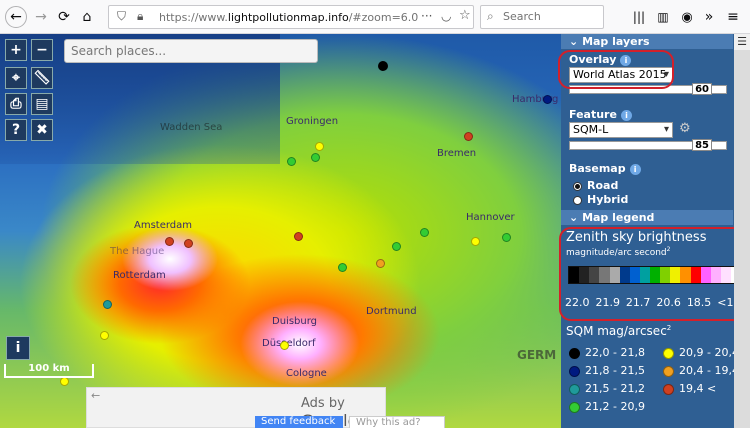 Image resolution: width=750 pixels, height=428 pixels. What do you see at coordinates (140, 16) in the screenshot?
I see `lock-icon: 🔒︎` at bounding box center [140, 16].